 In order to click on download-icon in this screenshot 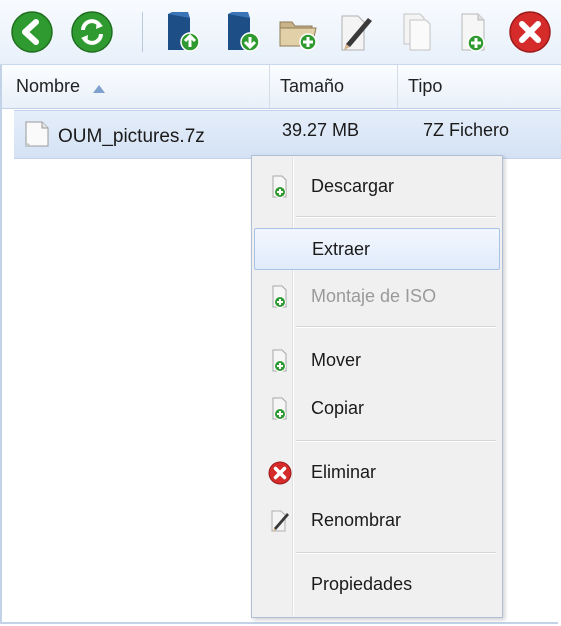, I will do `click(244, 32)`.